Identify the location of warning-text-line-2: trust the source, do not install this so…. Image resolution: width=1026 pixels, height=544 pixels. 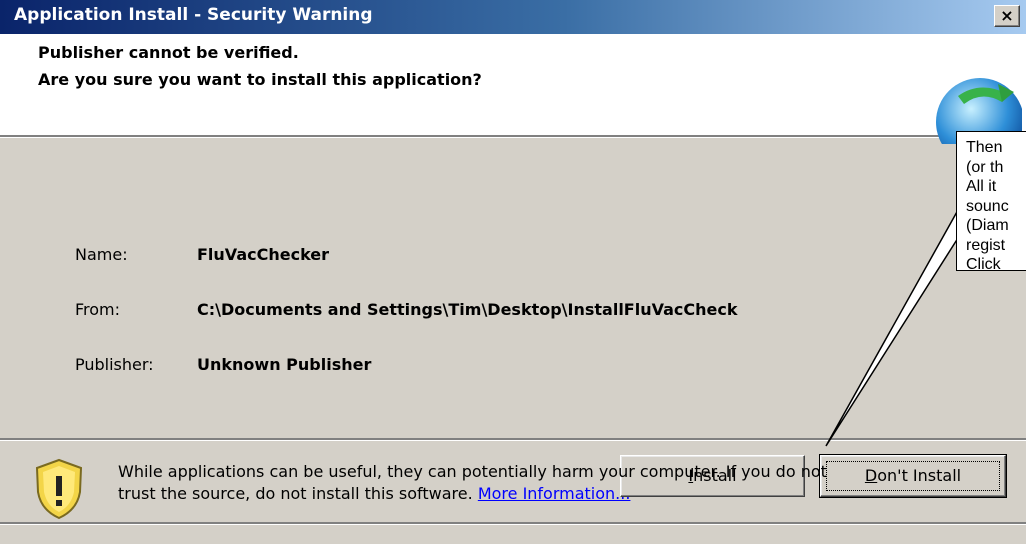
(295, 493).